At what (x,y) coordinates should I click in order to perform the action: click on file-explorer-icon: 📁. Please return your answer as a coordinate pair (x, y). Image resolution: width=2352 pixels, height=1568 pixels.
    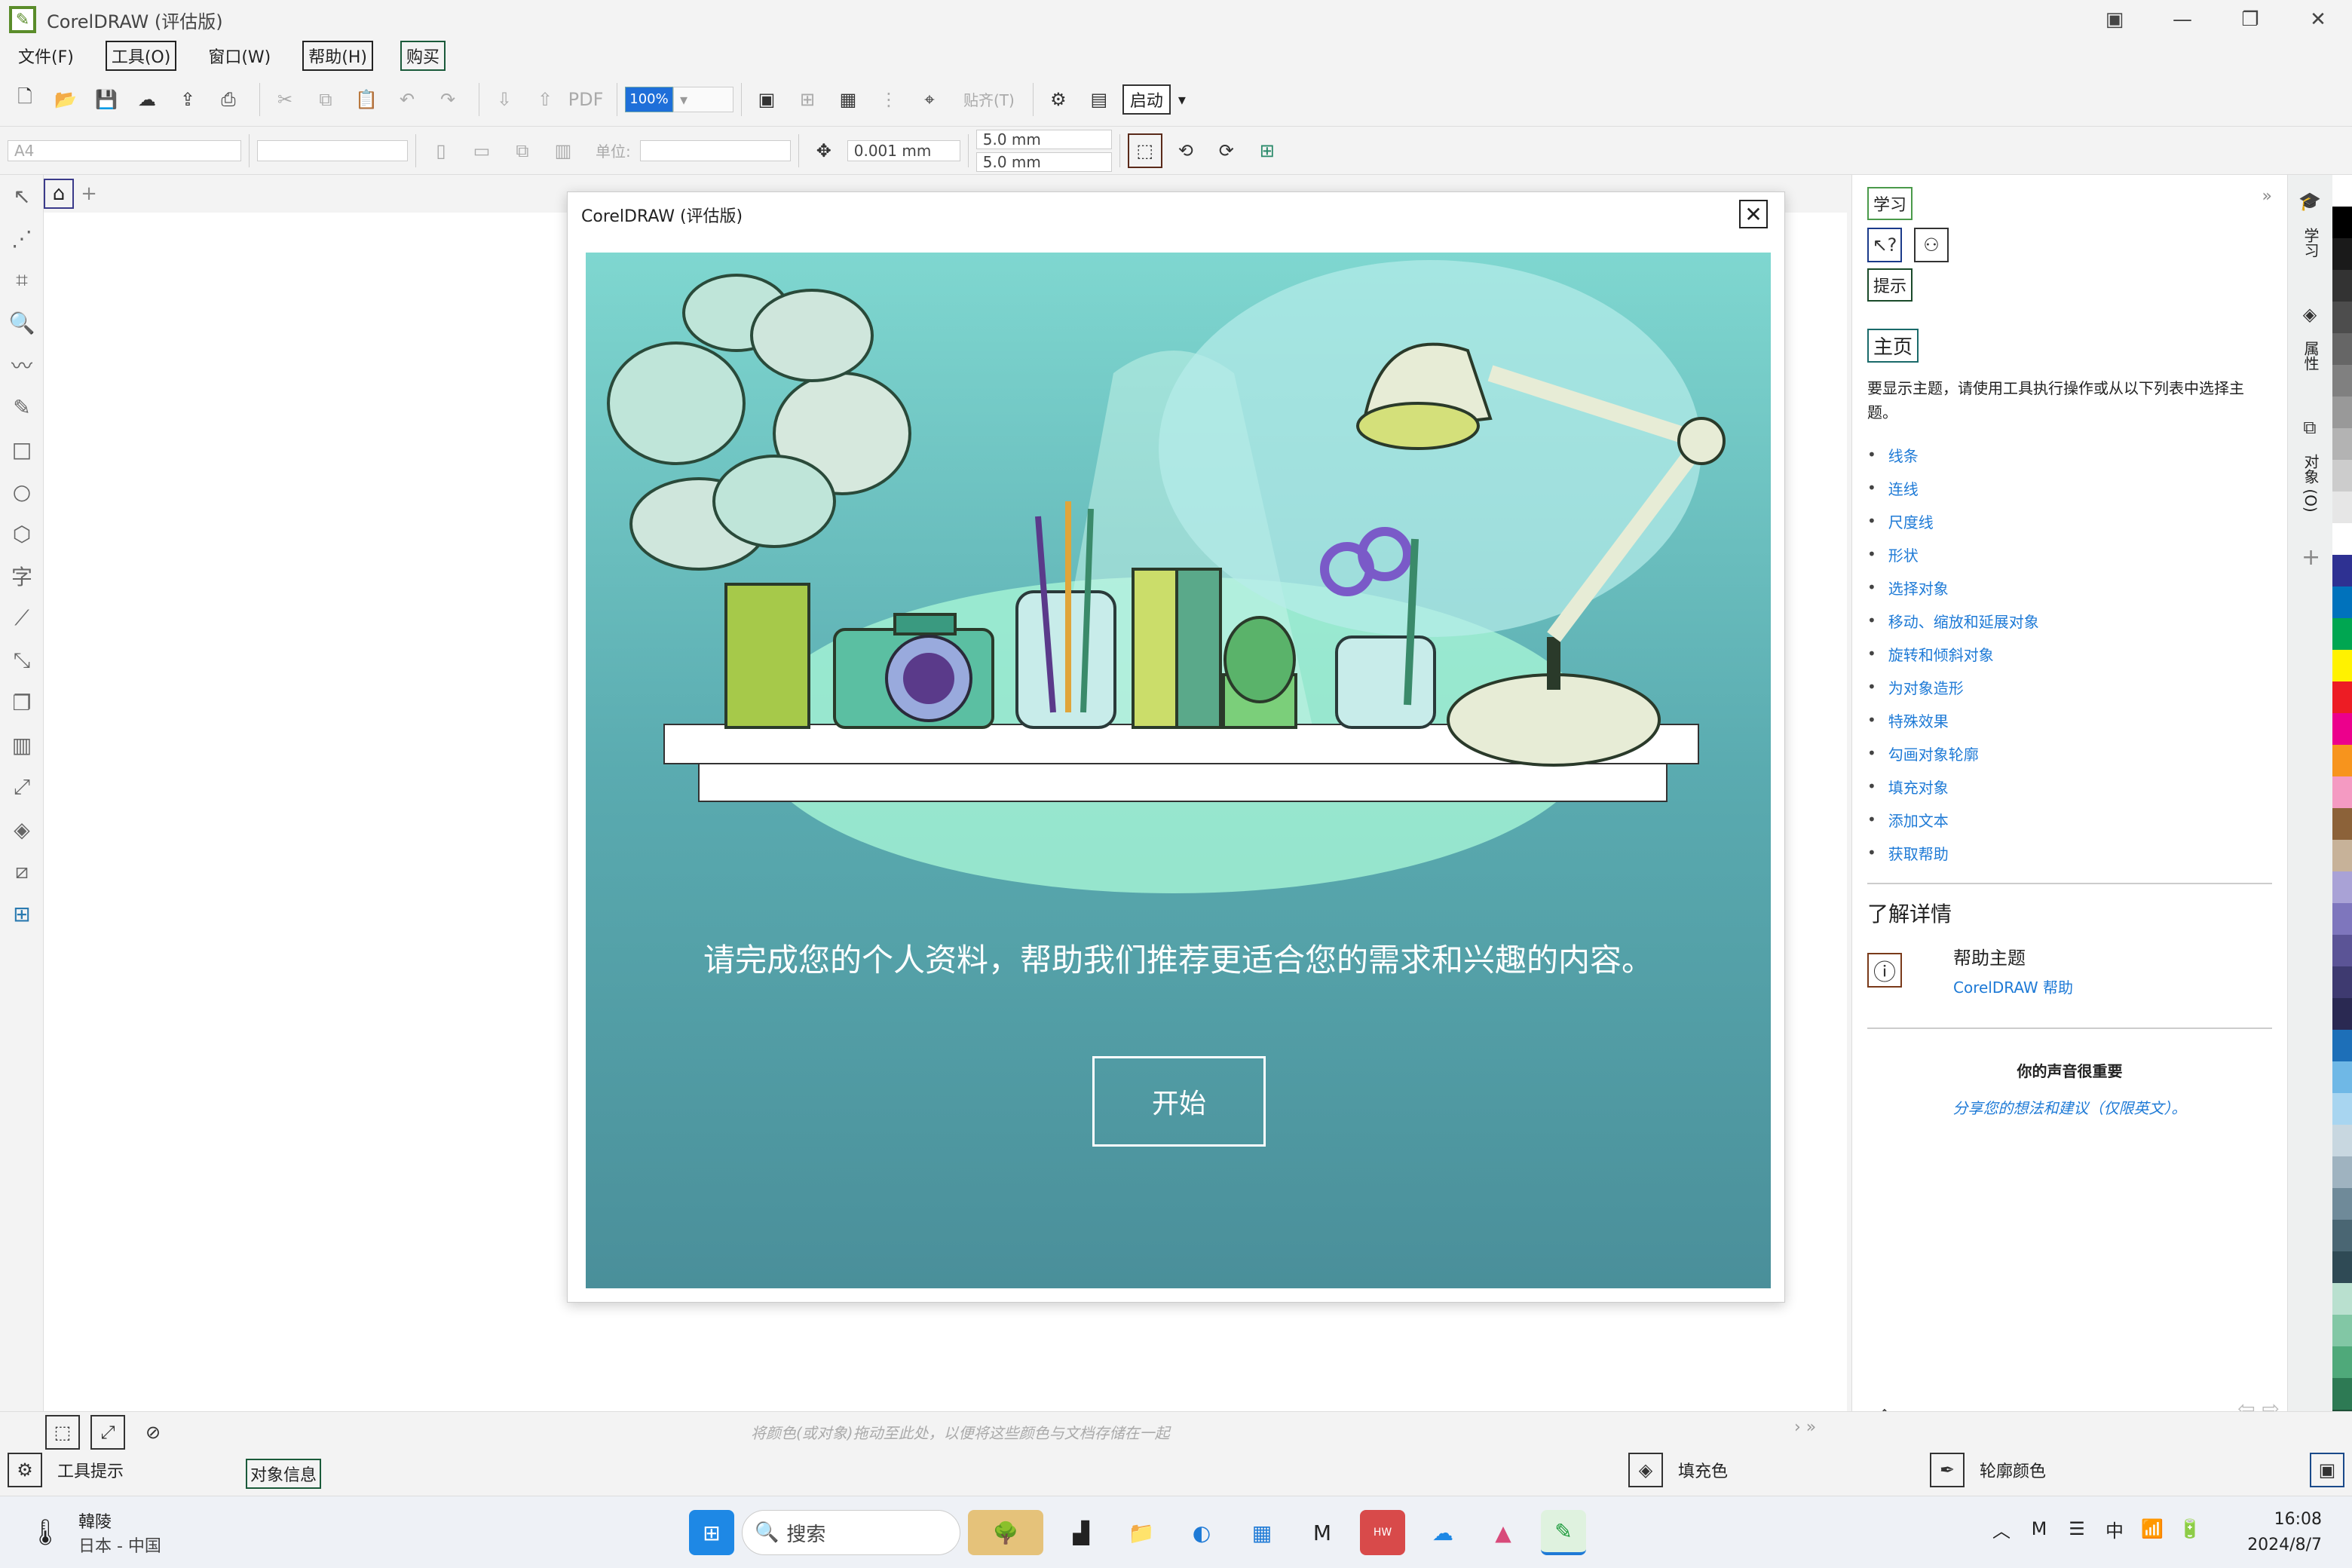
    Looking at the image, I should click on (1141, 1532).